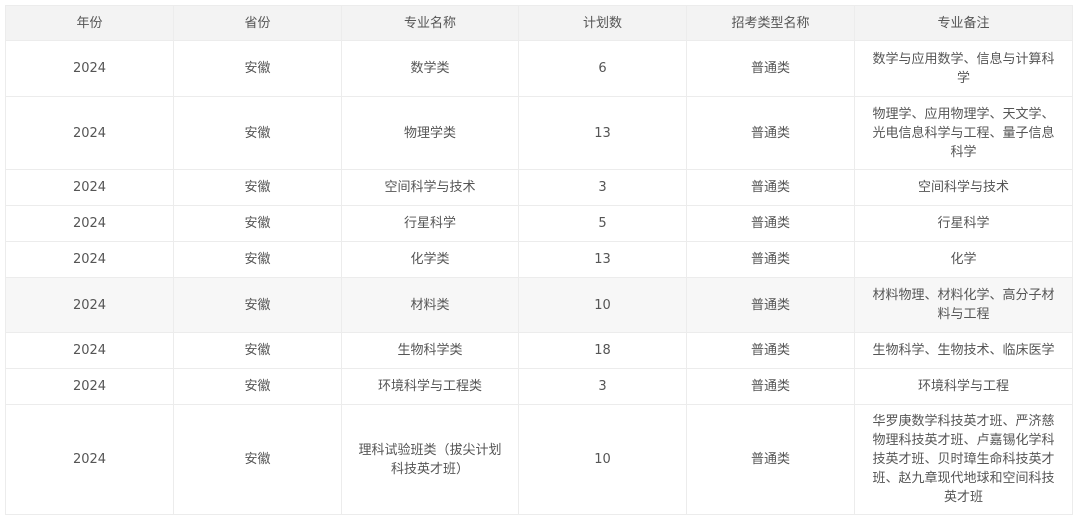 The height and width of the screenshot is (521, 1080). What do you see at coordinates (963, 187) in the screenshot?
I see `cell-note: 空间科学与技术` at bounding box center [963, 187].